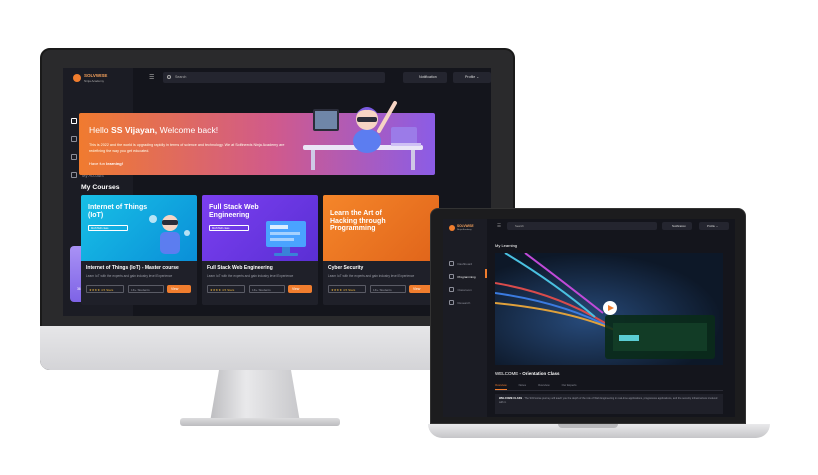  Describe the element at coordinates (115, 163) in the screenshot. I see `banner-fun-word: learning!` at that location.